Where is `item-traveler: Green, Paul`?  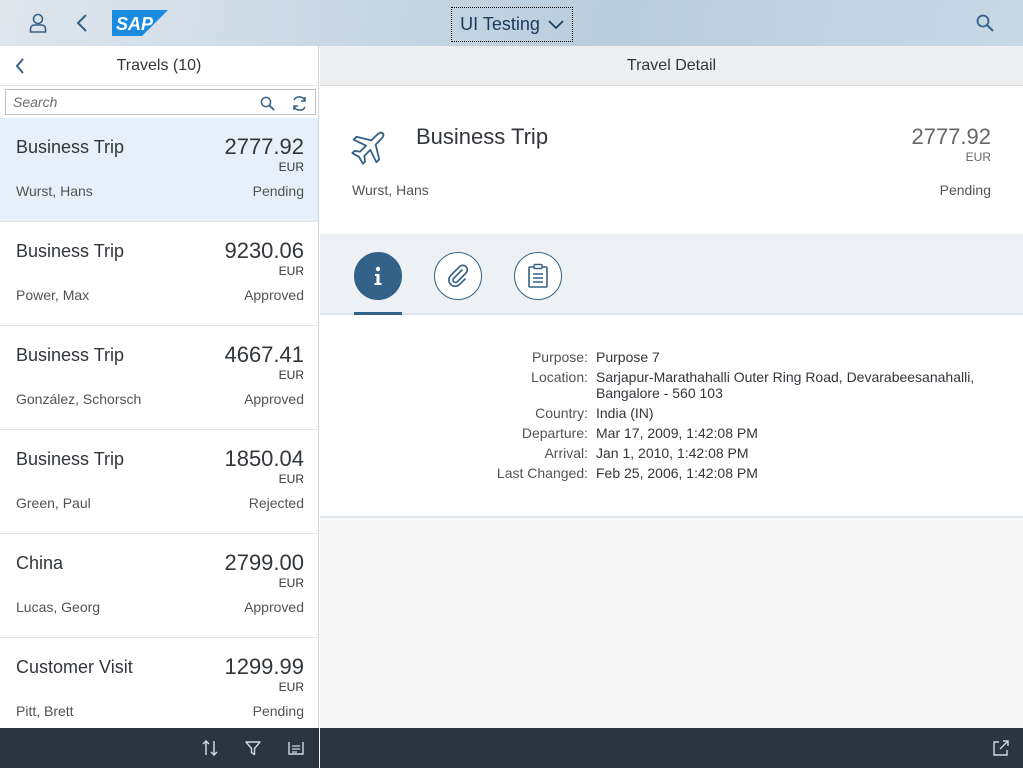 item-traveler: Green, Paul is located at coordinates (53, 503).